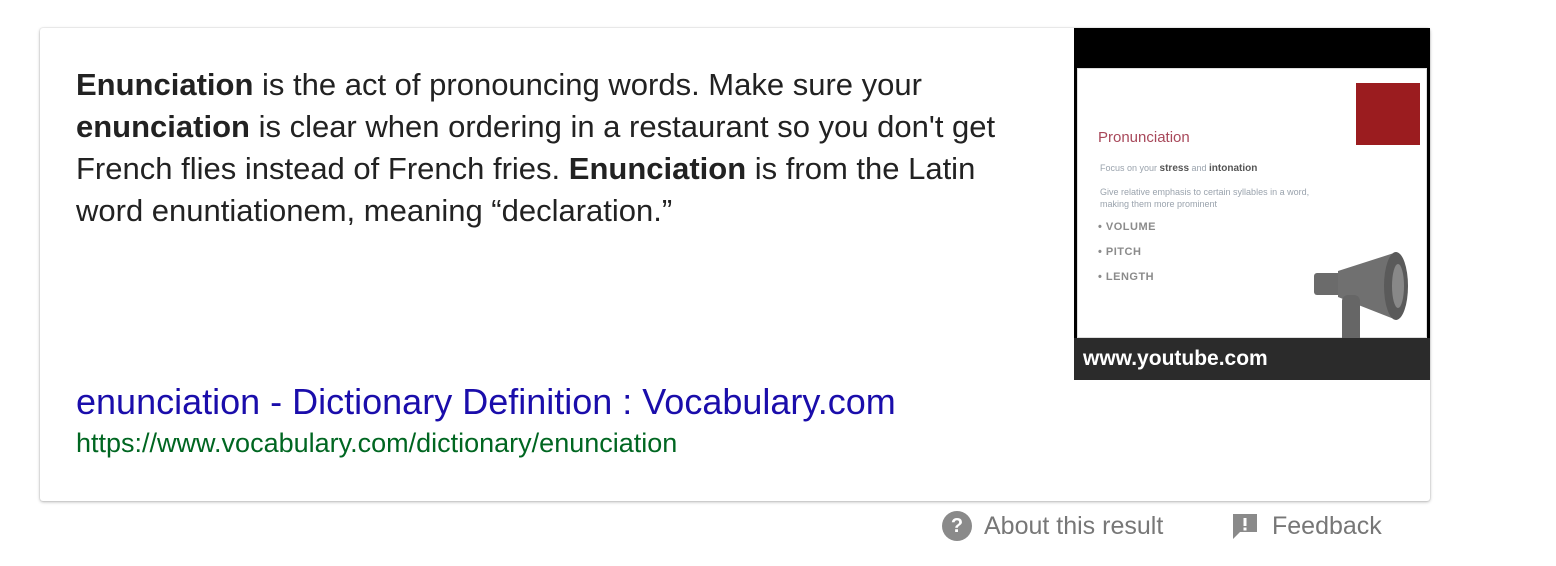 This screenshot has width=1556, height=566. I want to click on slide-bullet-1-intonation: intonation, so click(1233, 168).